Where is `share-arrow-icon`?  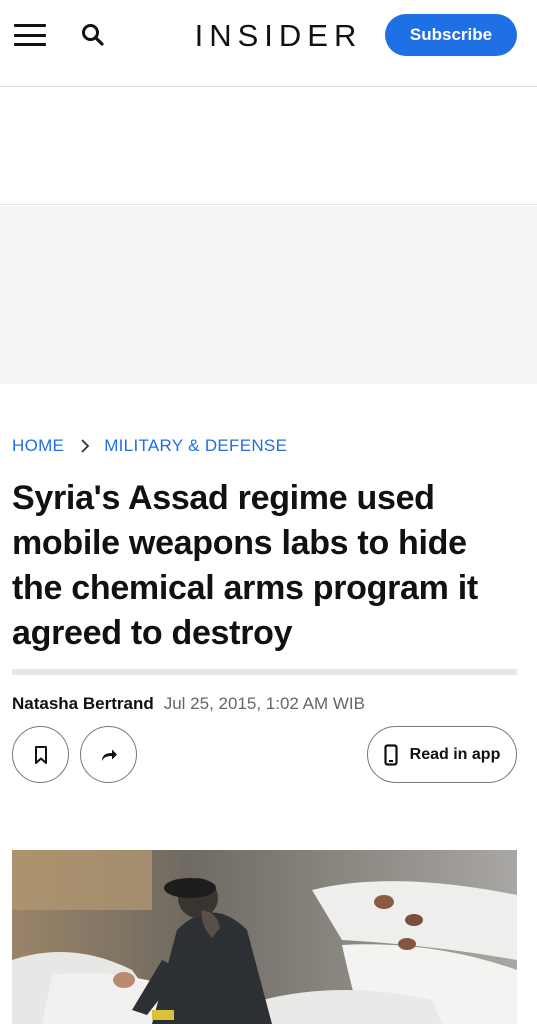 share-arrow-icon is located at coordinates (109, 755).